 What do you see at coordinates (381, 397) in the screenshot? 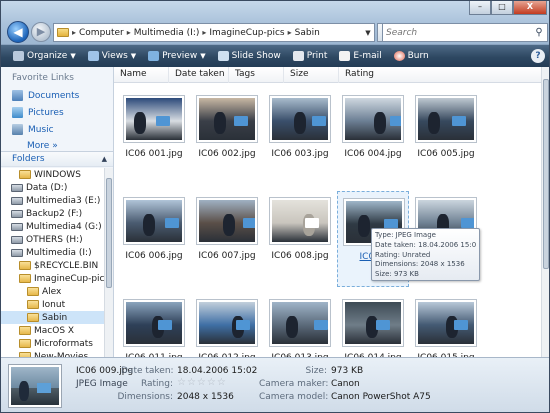
I see `camera-model-value: Canon PowerShot A75` at bounding box center [381, 397].